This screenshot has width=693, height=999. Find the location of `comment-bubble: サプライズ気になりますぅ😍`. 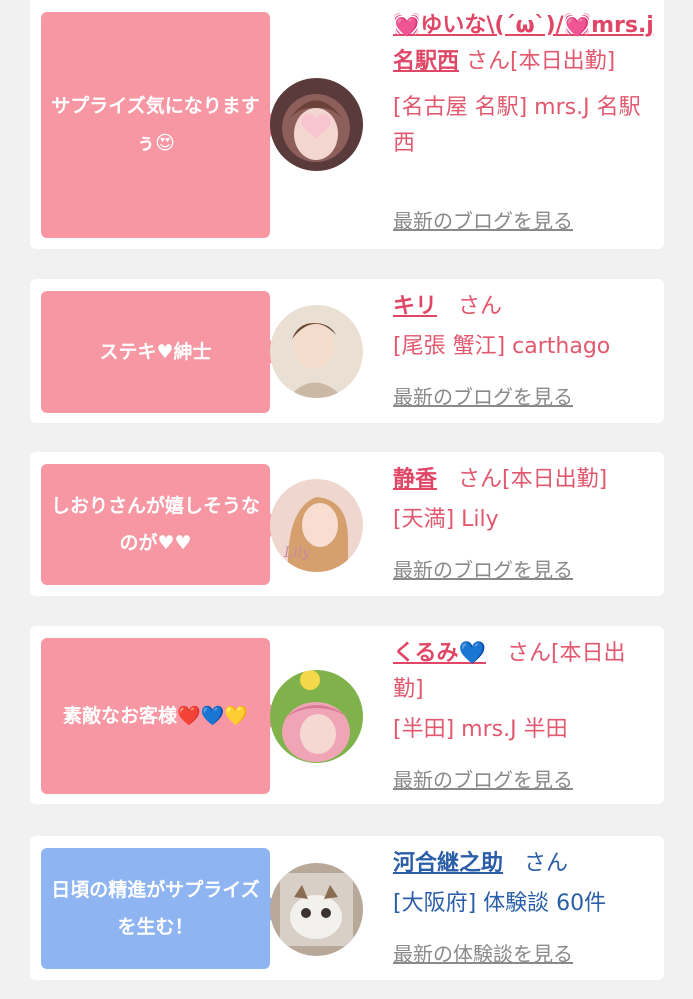

comment-bubble: サプライズ気になりますぅ😍 is located at coordinates (161, 125).